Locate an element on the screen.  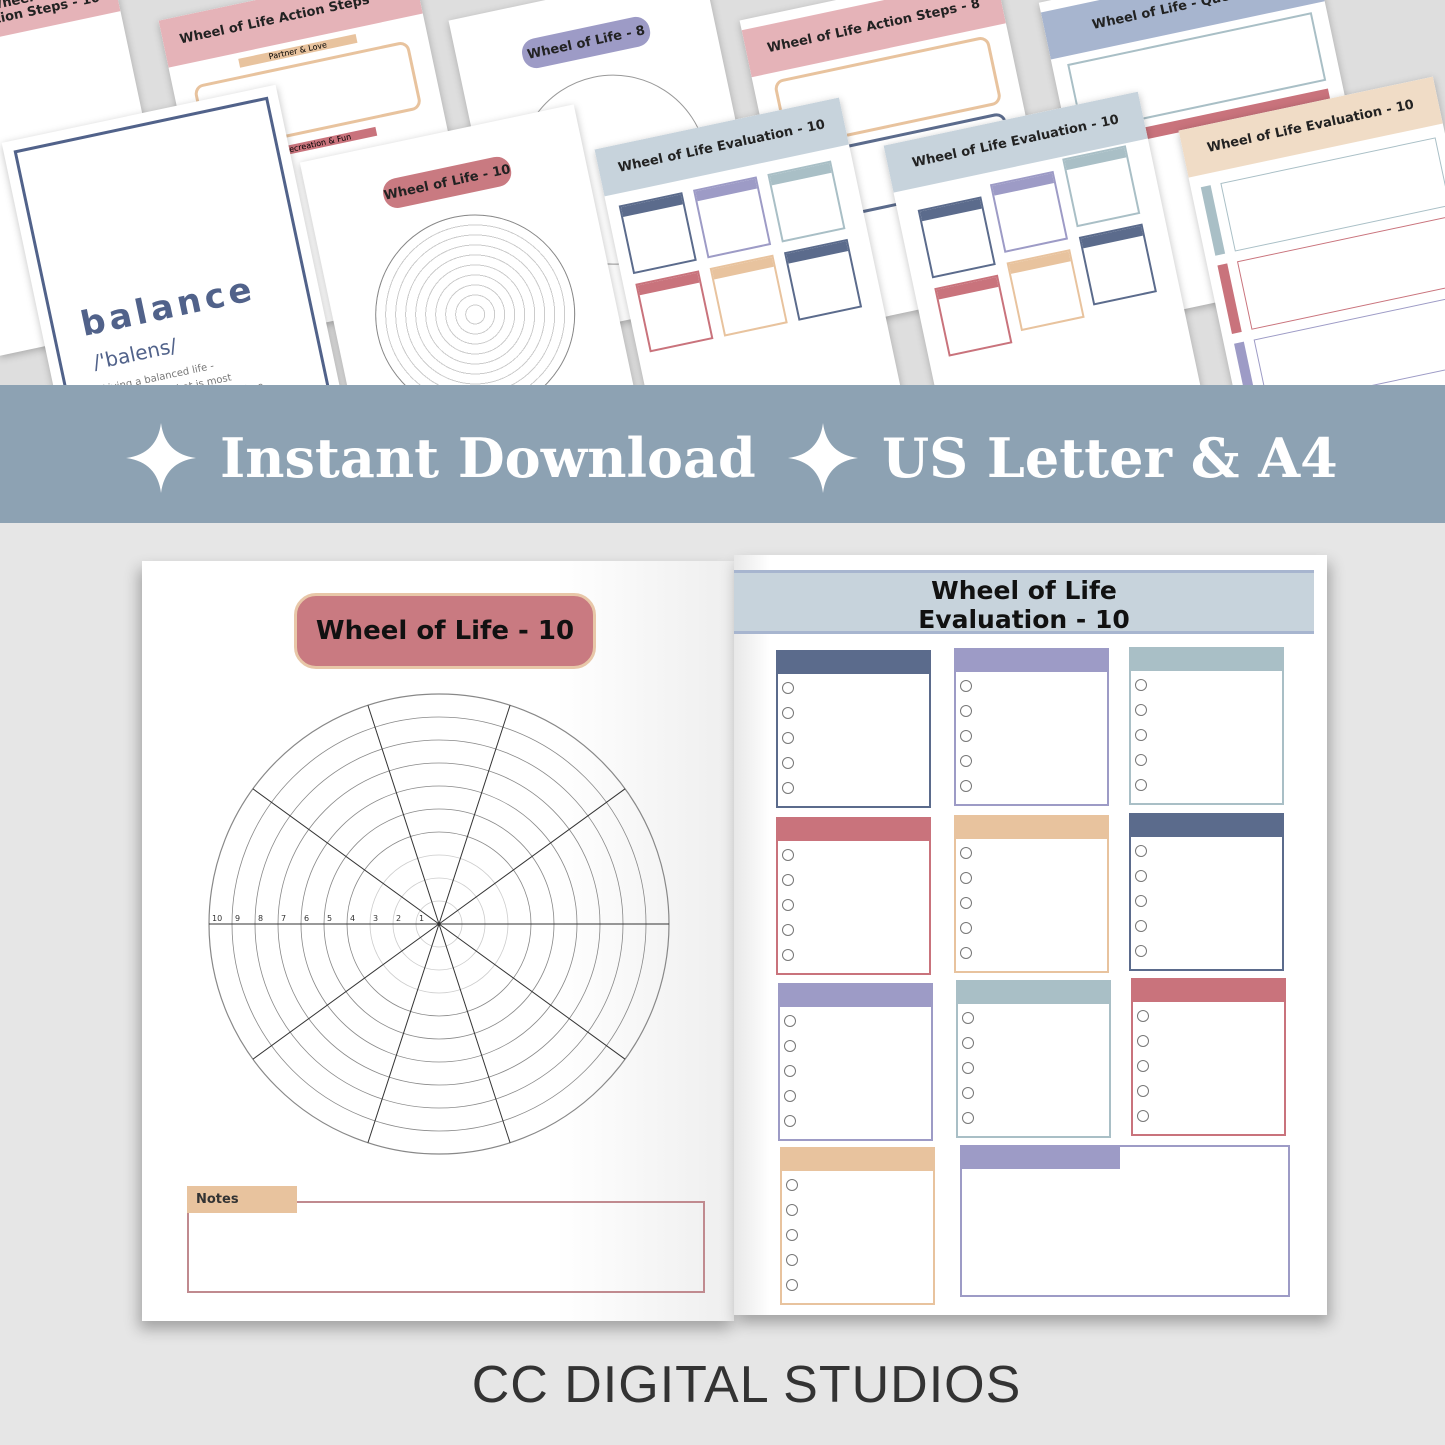
page-title: Wheel of Life - 8 is located at coordinates (586, 42).